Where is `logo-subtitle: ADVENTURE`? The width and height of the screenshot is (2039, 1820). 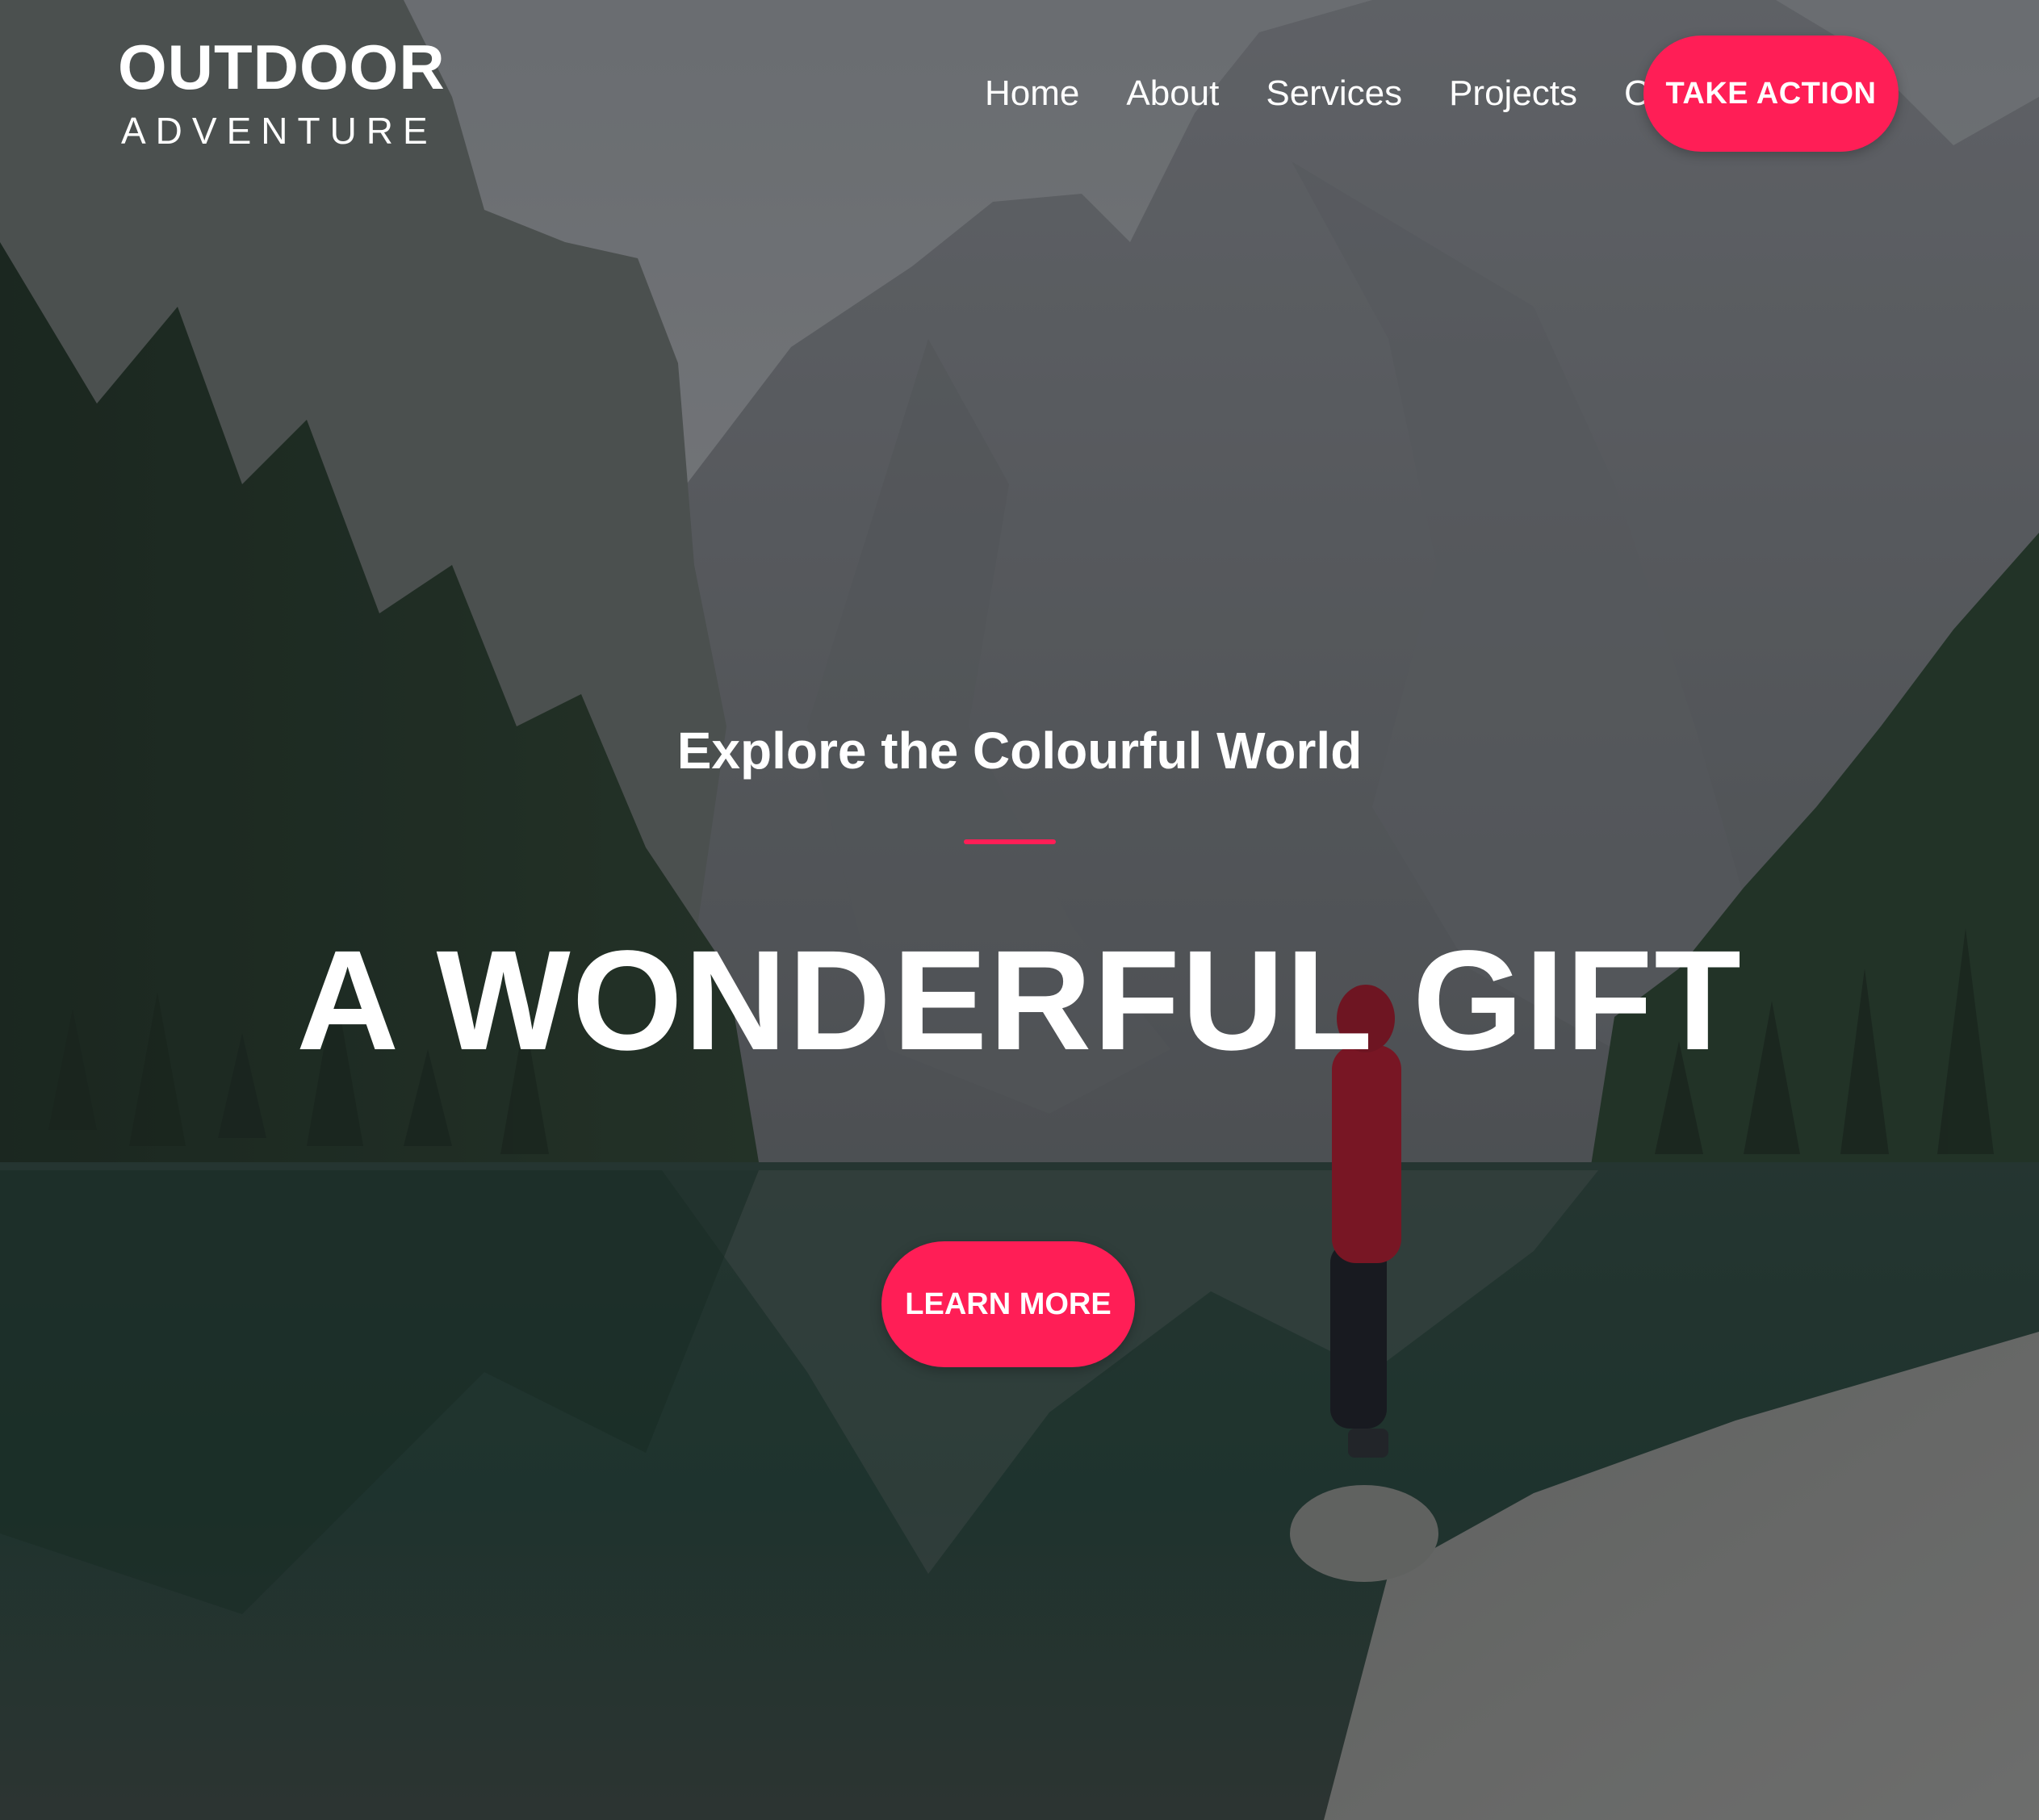 logo-subtitle: ADVENTURE is located at coordinates (279, 131).